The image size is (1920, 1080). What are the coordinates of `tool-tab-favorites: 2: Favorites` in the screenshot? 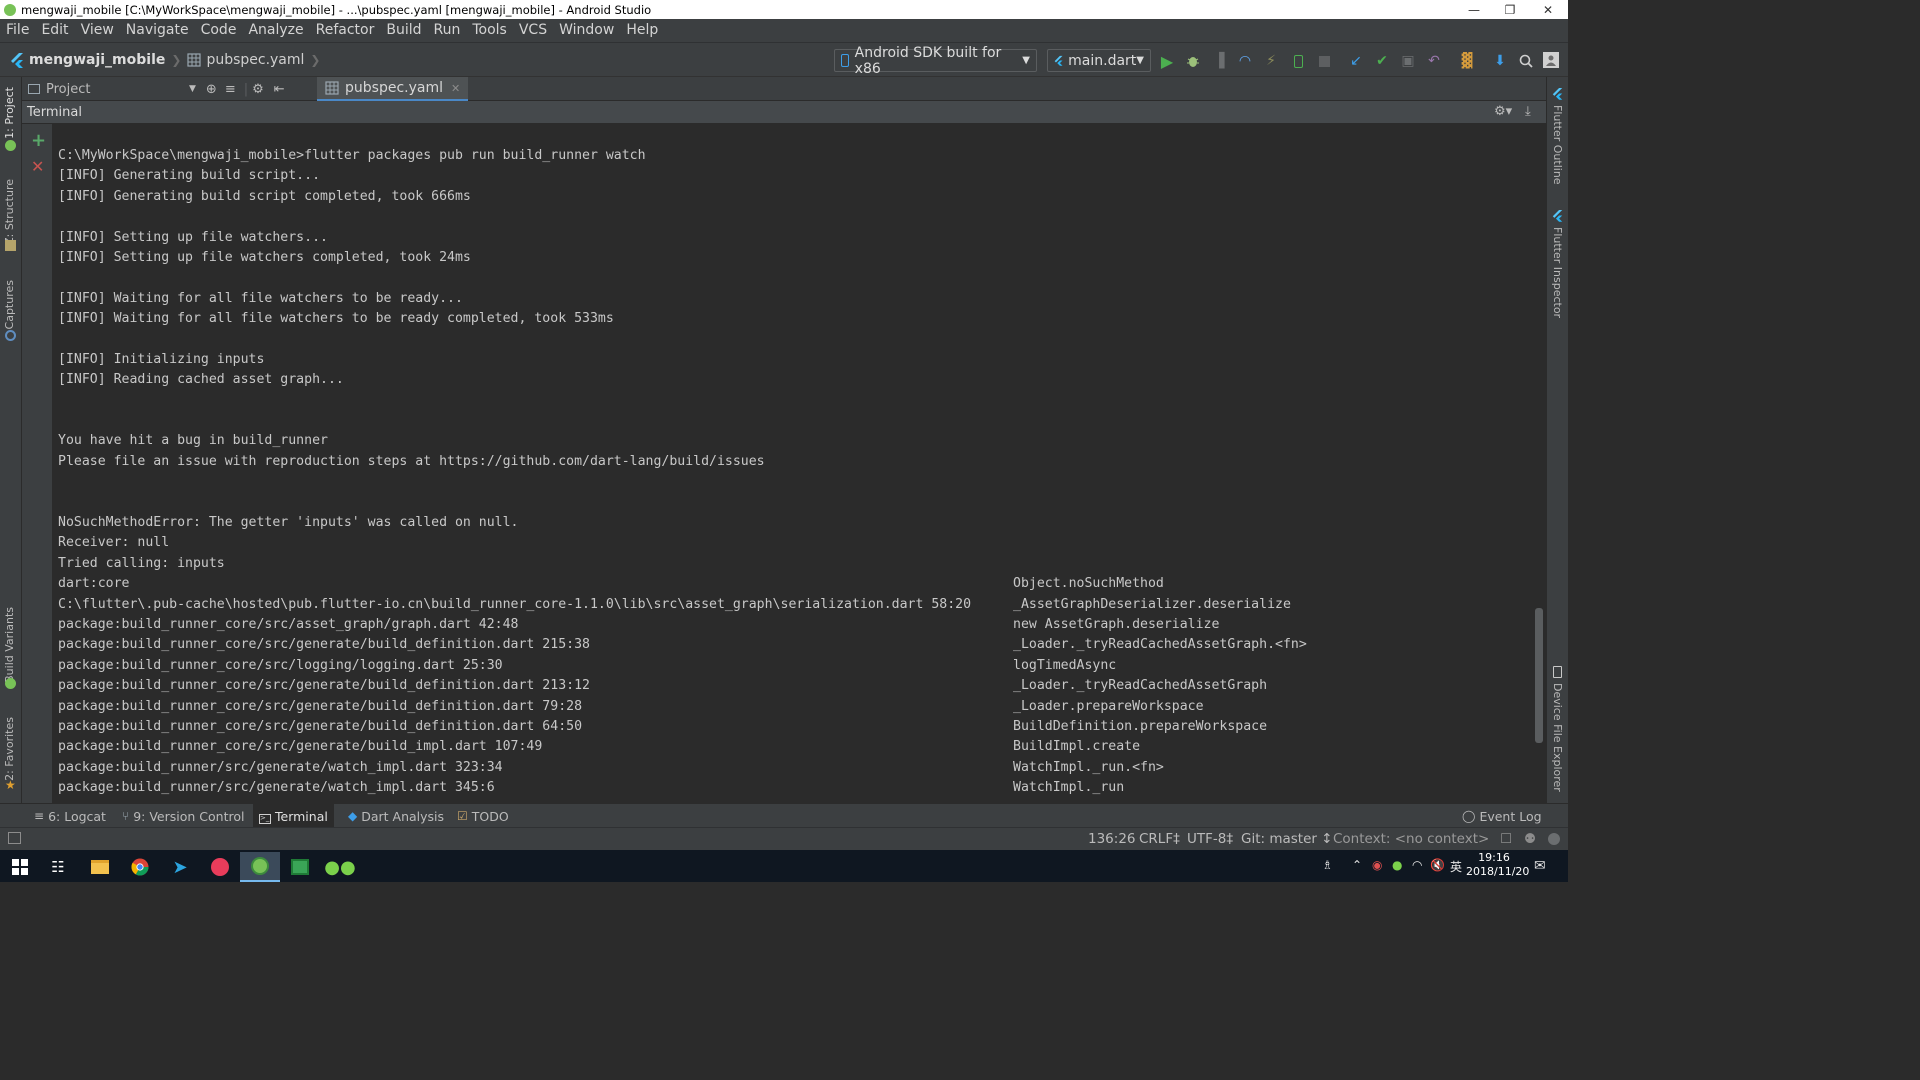 It's located at (9, 749).